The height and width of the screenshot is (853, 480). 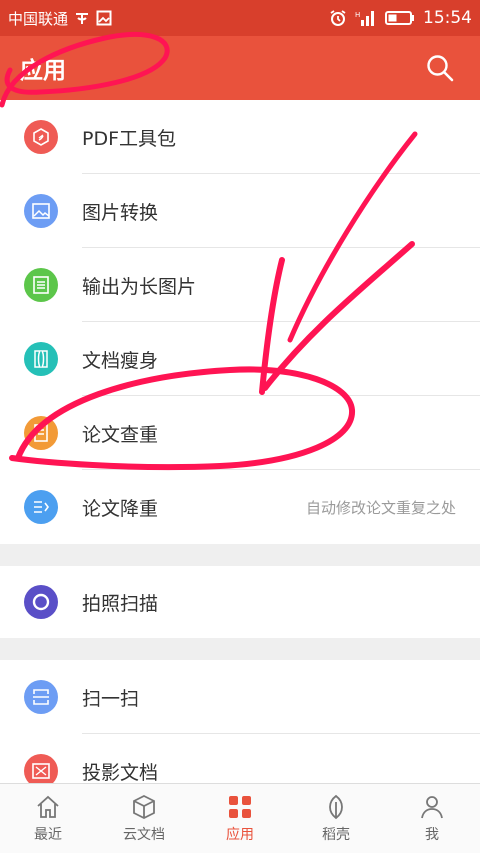 What do you see at coordinates (38, 18) in the screenshot?
I see `carrier-name: 中国联通` at bounding box center [38, 18].